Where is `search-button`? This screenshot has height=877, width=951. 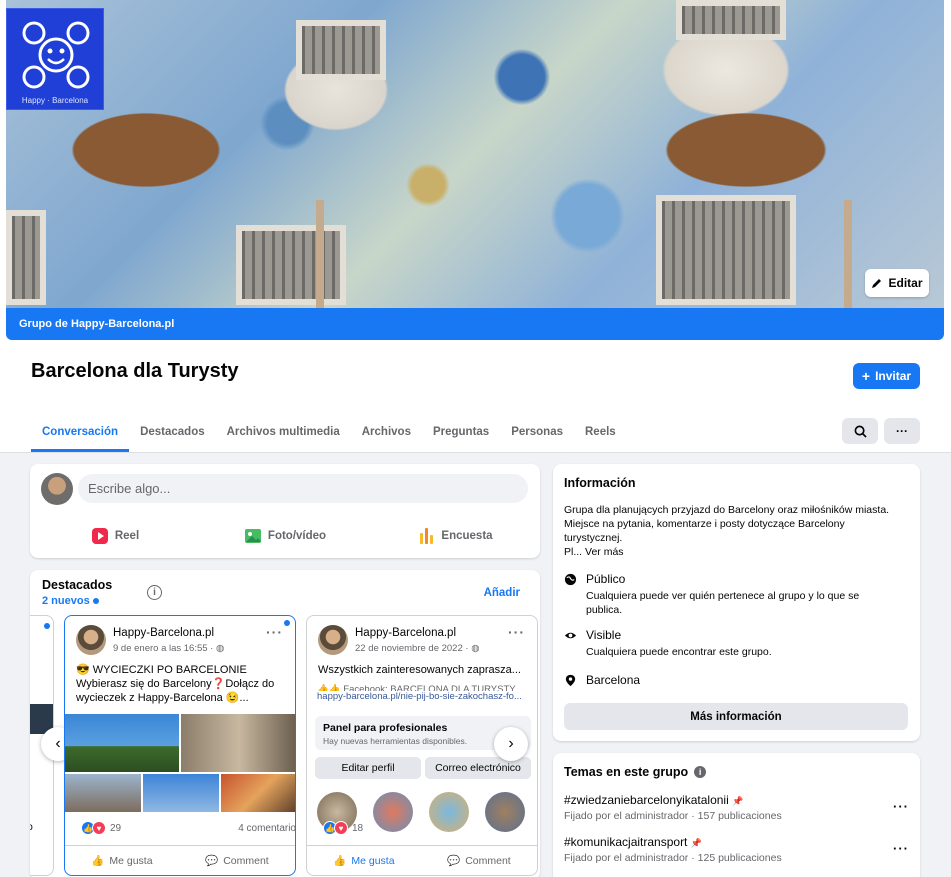 search-button is located at coordinates (860, 431).